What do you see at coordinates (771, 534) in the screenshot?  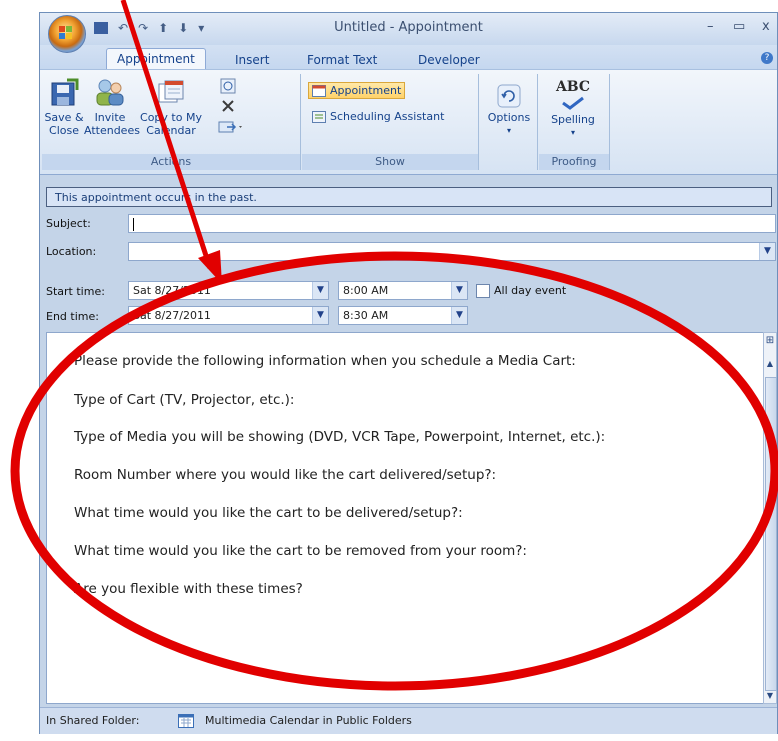 I see `scroll-thumb` at bounding box center [771, 534].